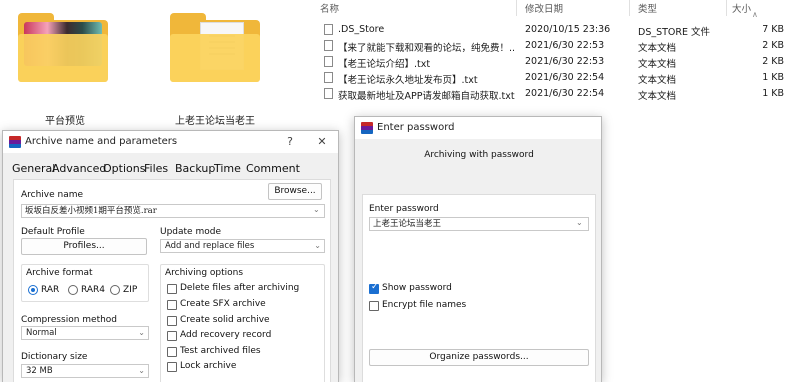 The image size is (800, 382). Describe the element at coordinates (53, 232) in the screenshot. I see `default-profile-label: Default Profile` at that location.